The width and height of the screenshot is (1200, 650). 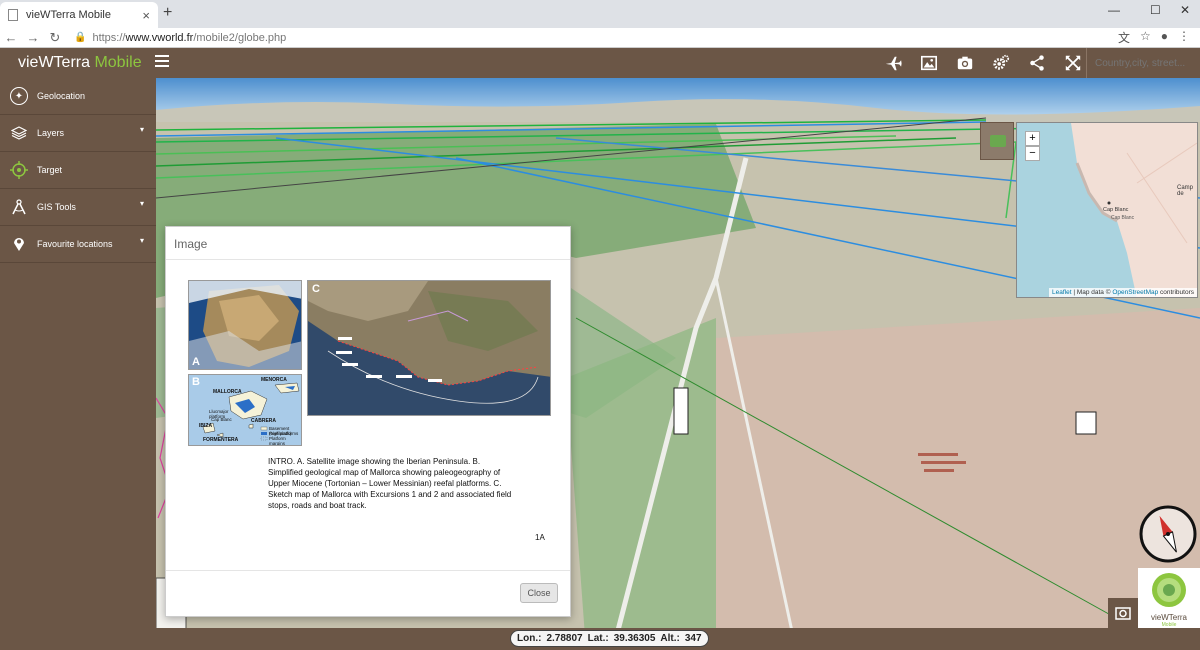 What do you see at coordinates (19, 207) in the screenshot?
I see `gis-tools-icon` at bounding box center [19, 207].